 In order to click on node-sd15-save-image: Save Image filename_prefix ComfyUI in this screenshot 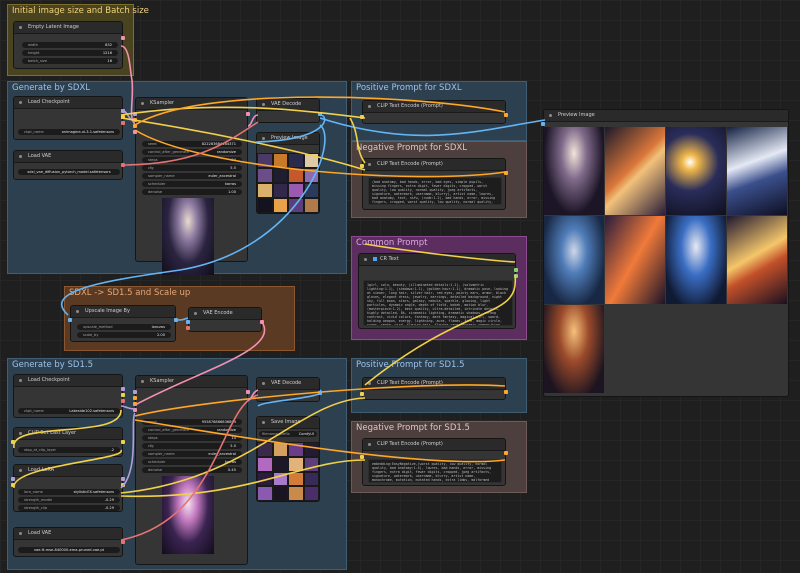, I will do `click(288, 459)`.